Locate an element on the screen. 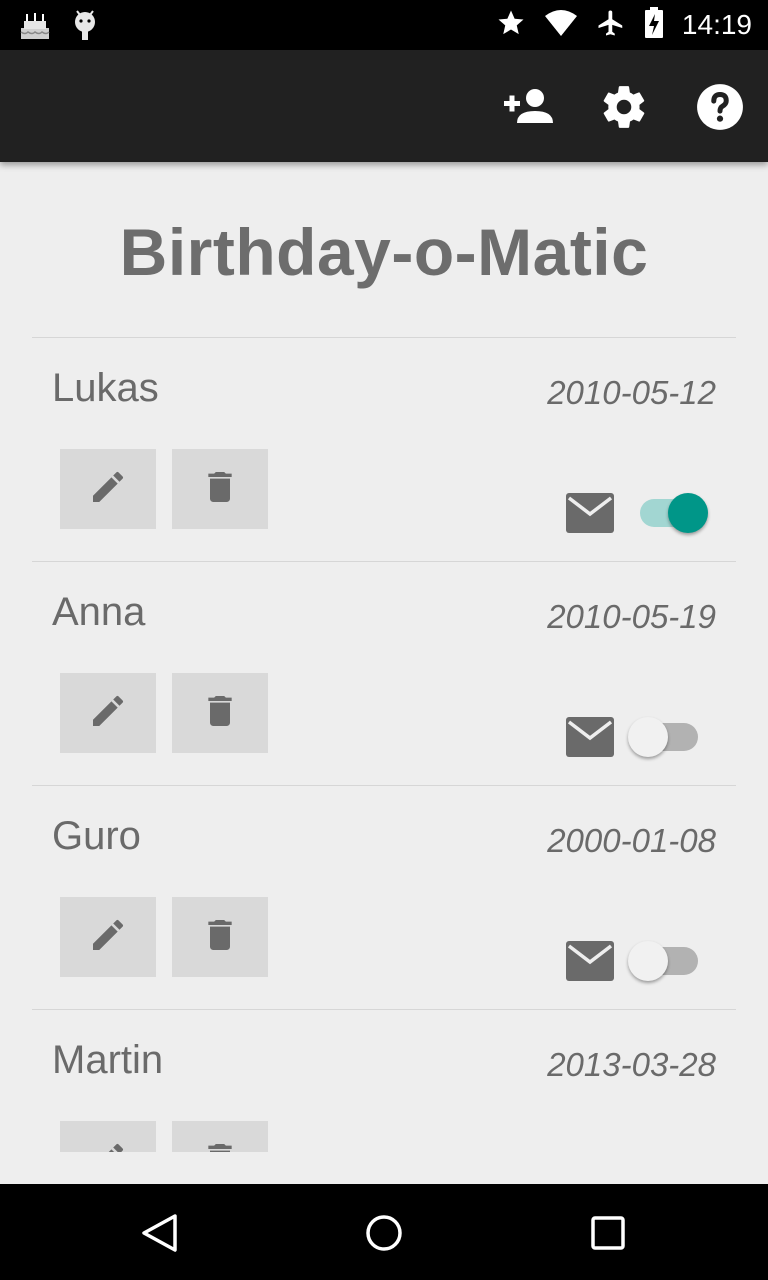 This screenshot has width=768, height=1280. person-name: Lukas is located at coordinates (105, 388).